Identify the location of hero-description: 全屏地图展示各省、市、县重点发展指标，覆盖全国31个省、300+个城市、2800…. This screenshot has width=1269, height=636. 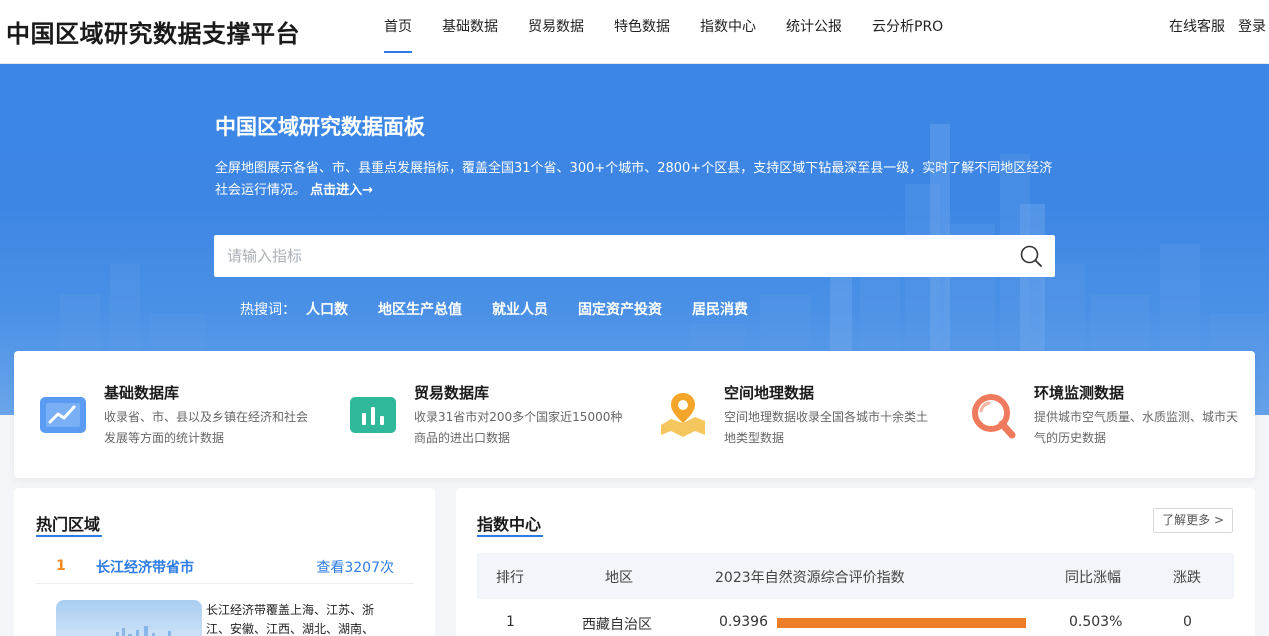
(640, 180).